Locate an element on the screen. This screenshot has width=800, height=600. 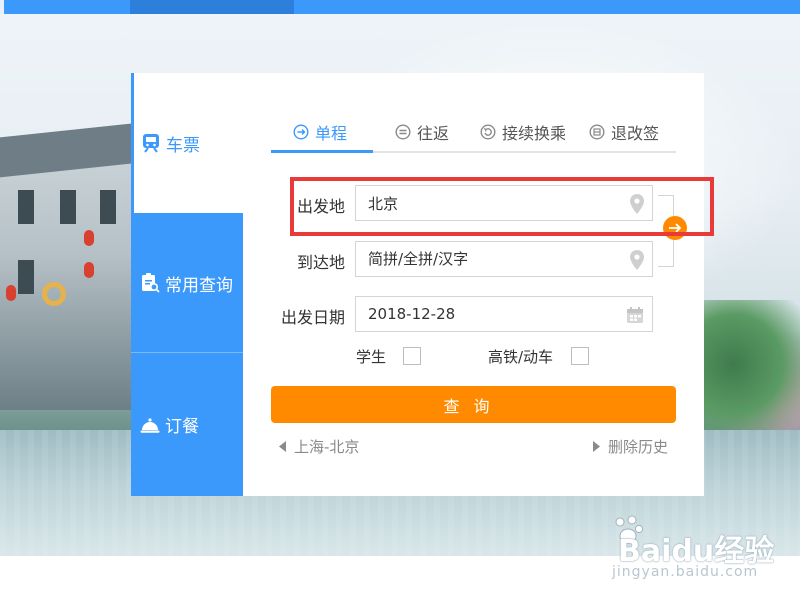
clear-history-link: 删除历史 is located at coordinates (630, 446).